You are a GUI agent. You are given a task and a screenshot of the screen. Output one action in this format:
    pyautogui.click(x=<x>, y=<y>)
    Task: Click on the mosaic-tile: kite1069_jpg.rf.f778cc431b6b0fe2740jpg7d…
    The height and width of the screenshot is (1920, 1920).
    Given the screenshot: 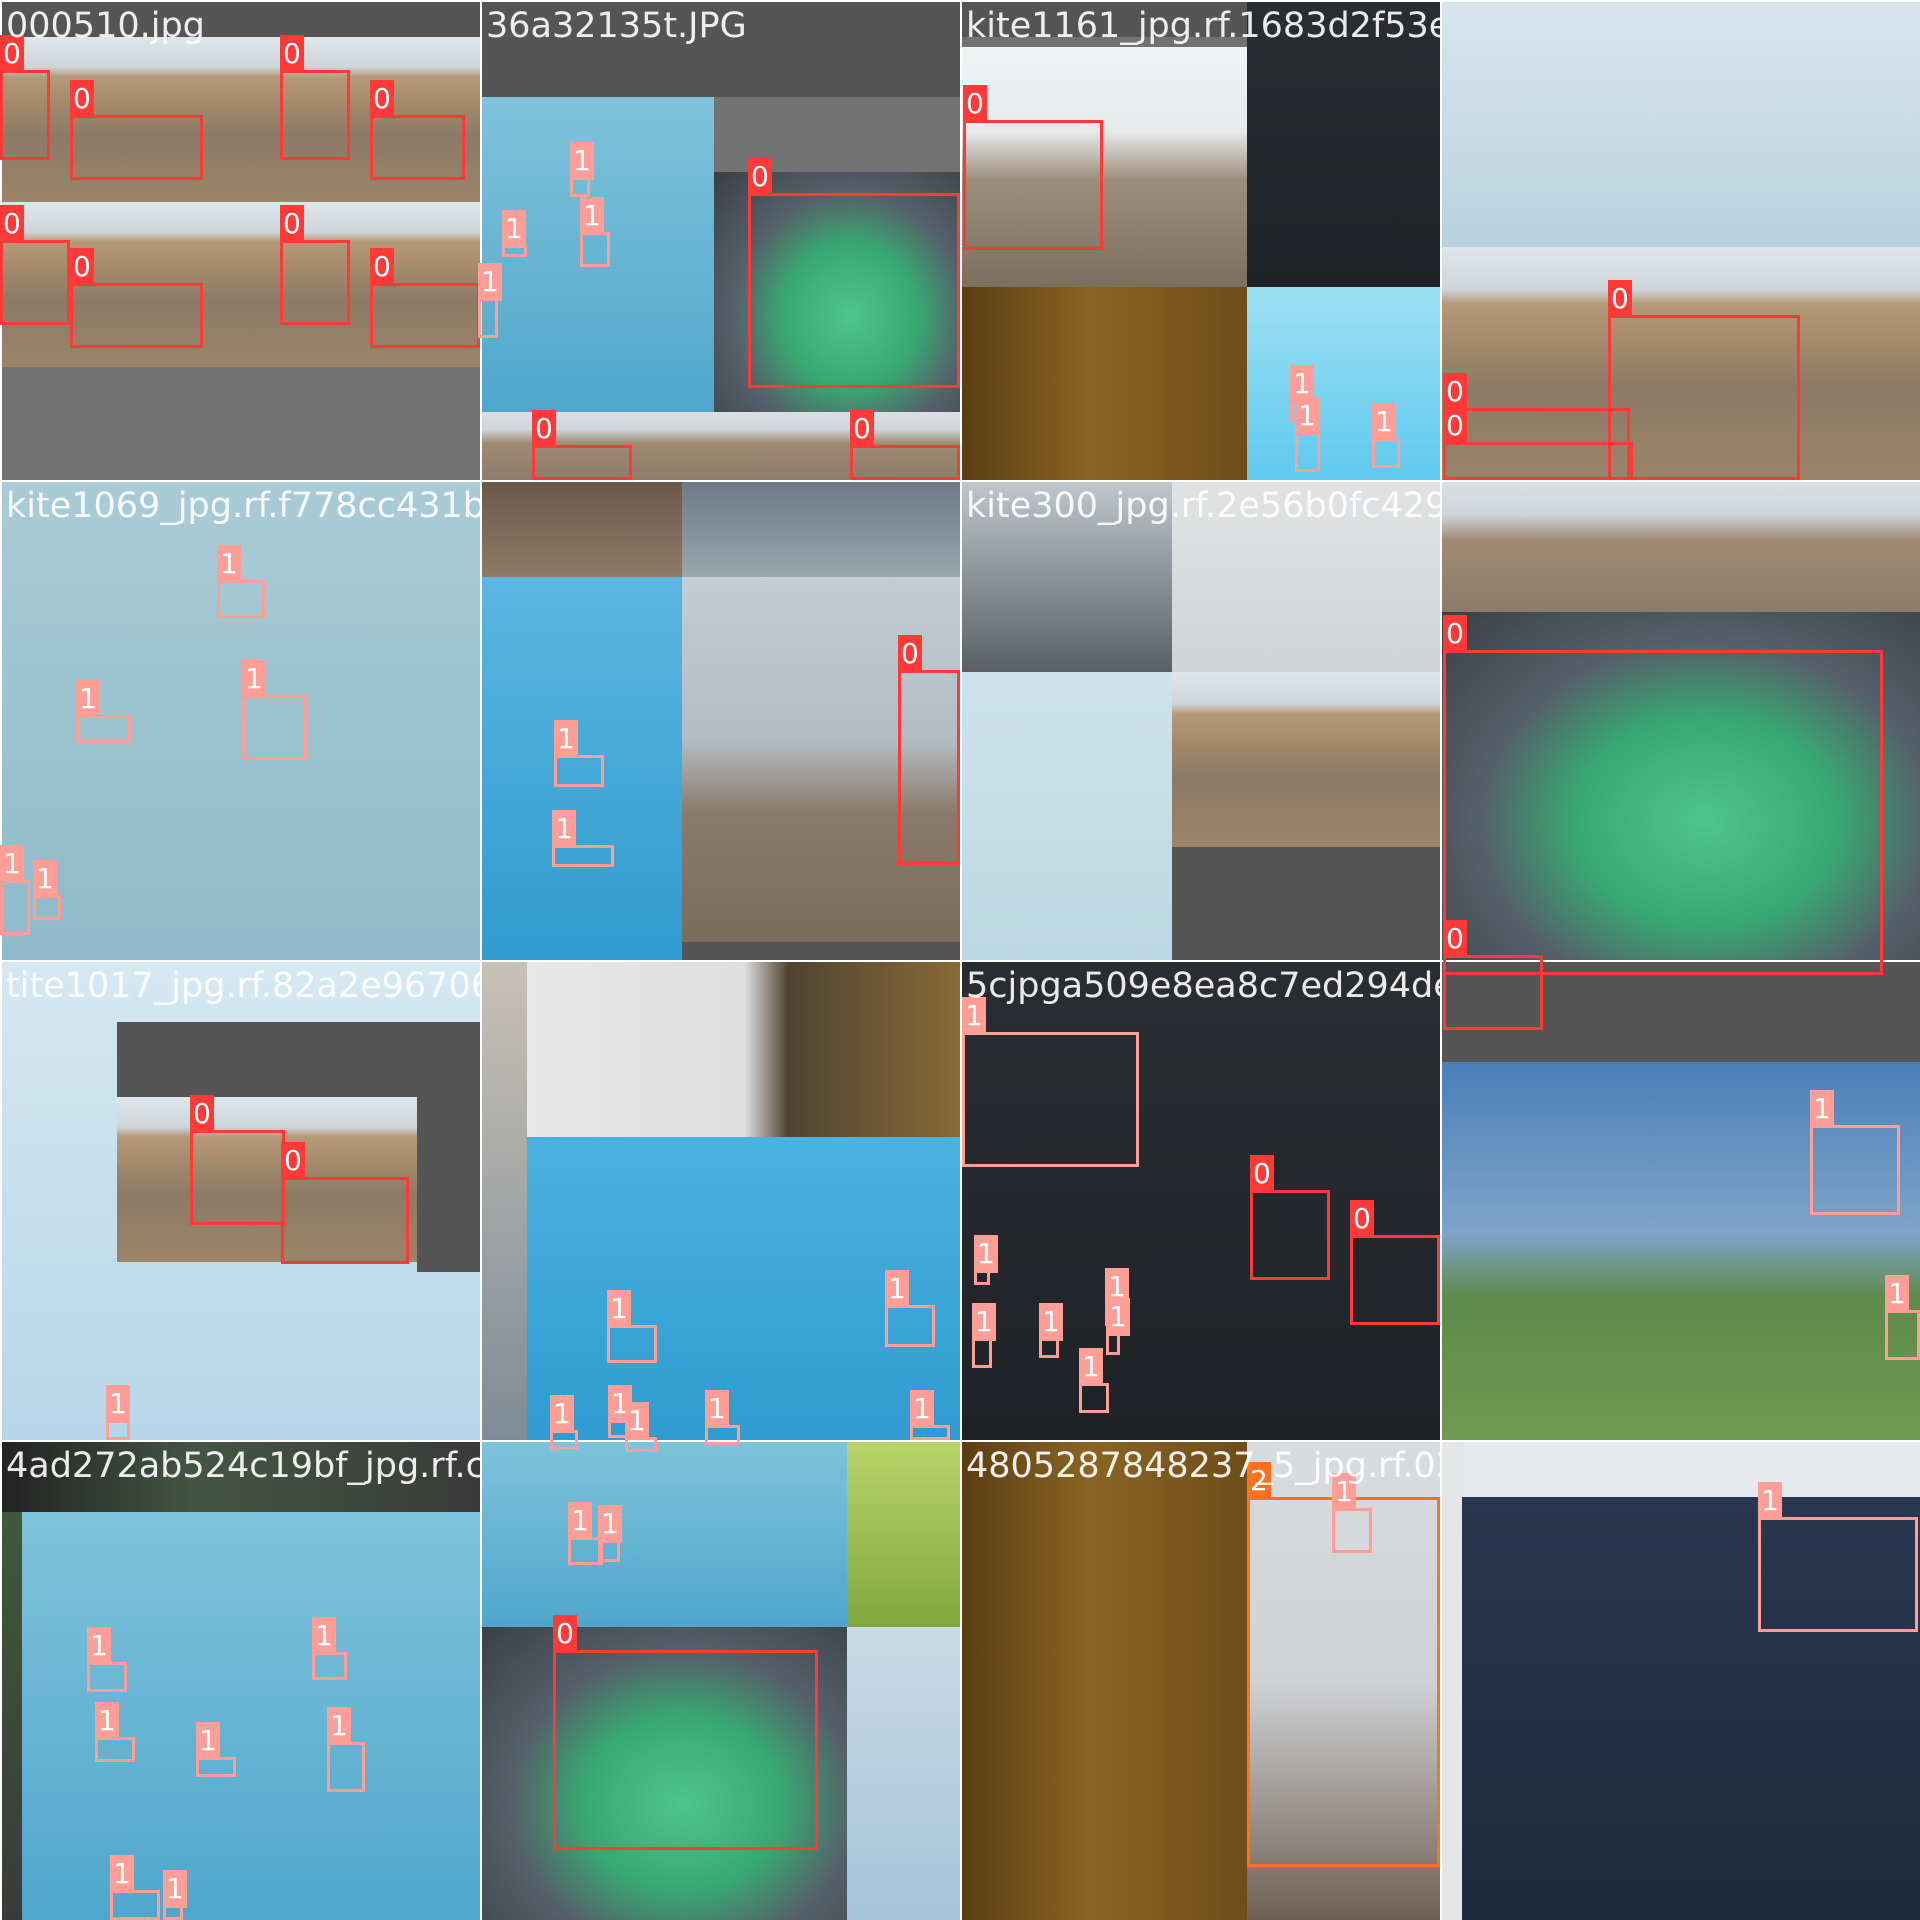 What is the action you would take?
    pyautogui.click(x=241, y=721)
    